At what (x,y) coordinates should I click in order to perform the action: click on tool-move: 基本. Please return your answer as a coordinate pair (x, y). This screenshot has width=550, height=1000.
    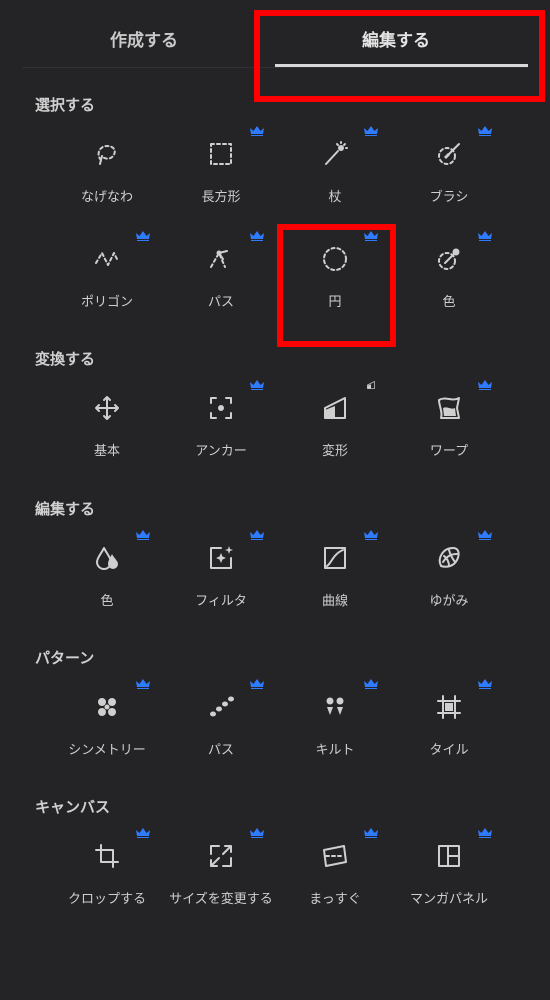
    Looking at the image, I should click on (107, 417).